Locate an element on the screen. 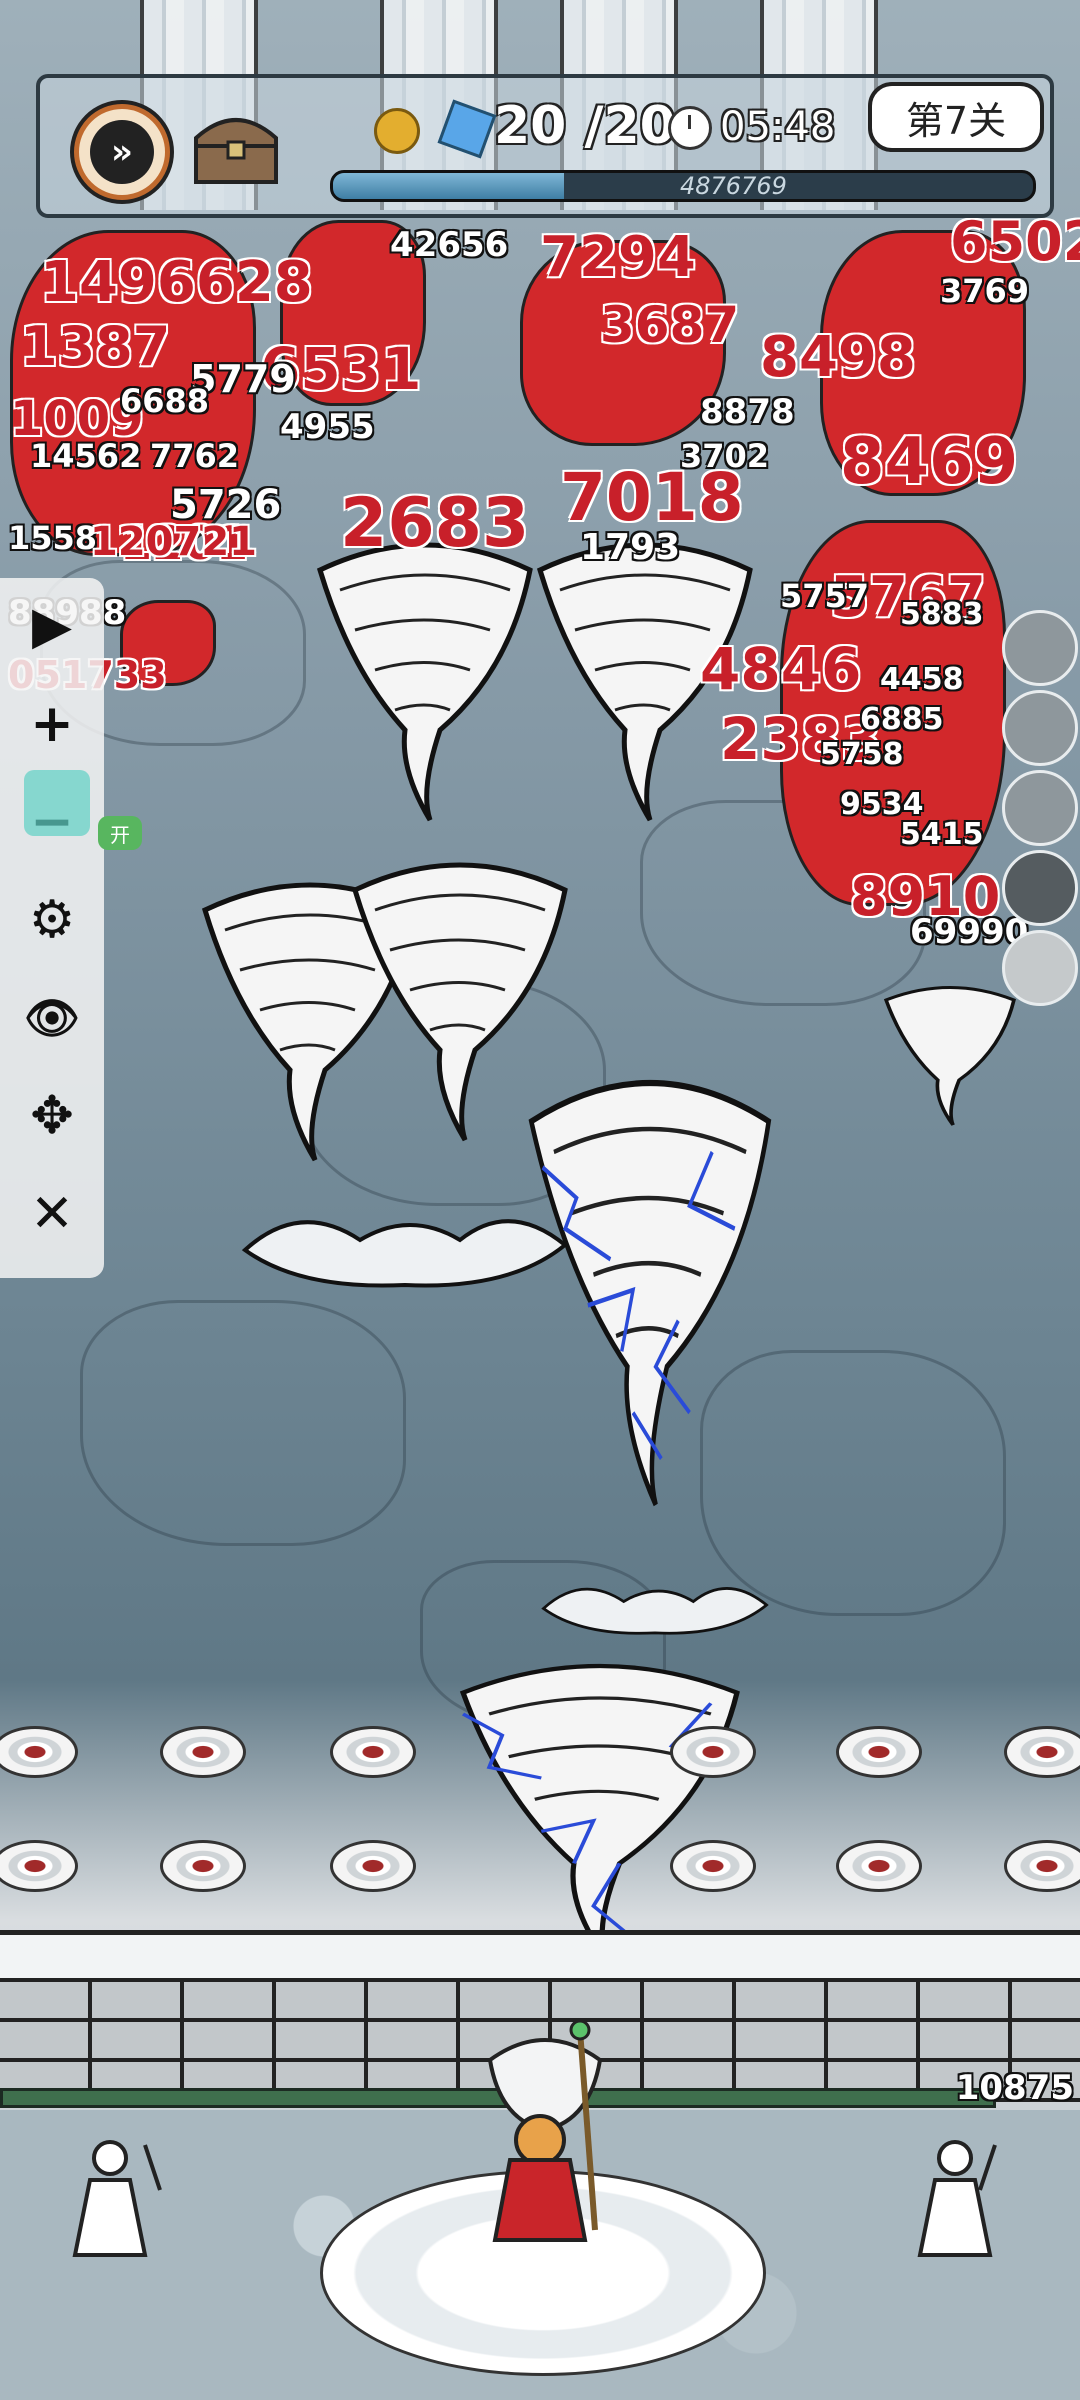 This screenshot has height=2400, width=1080. close-button: ✕ is located at coordinates (52, 1214).